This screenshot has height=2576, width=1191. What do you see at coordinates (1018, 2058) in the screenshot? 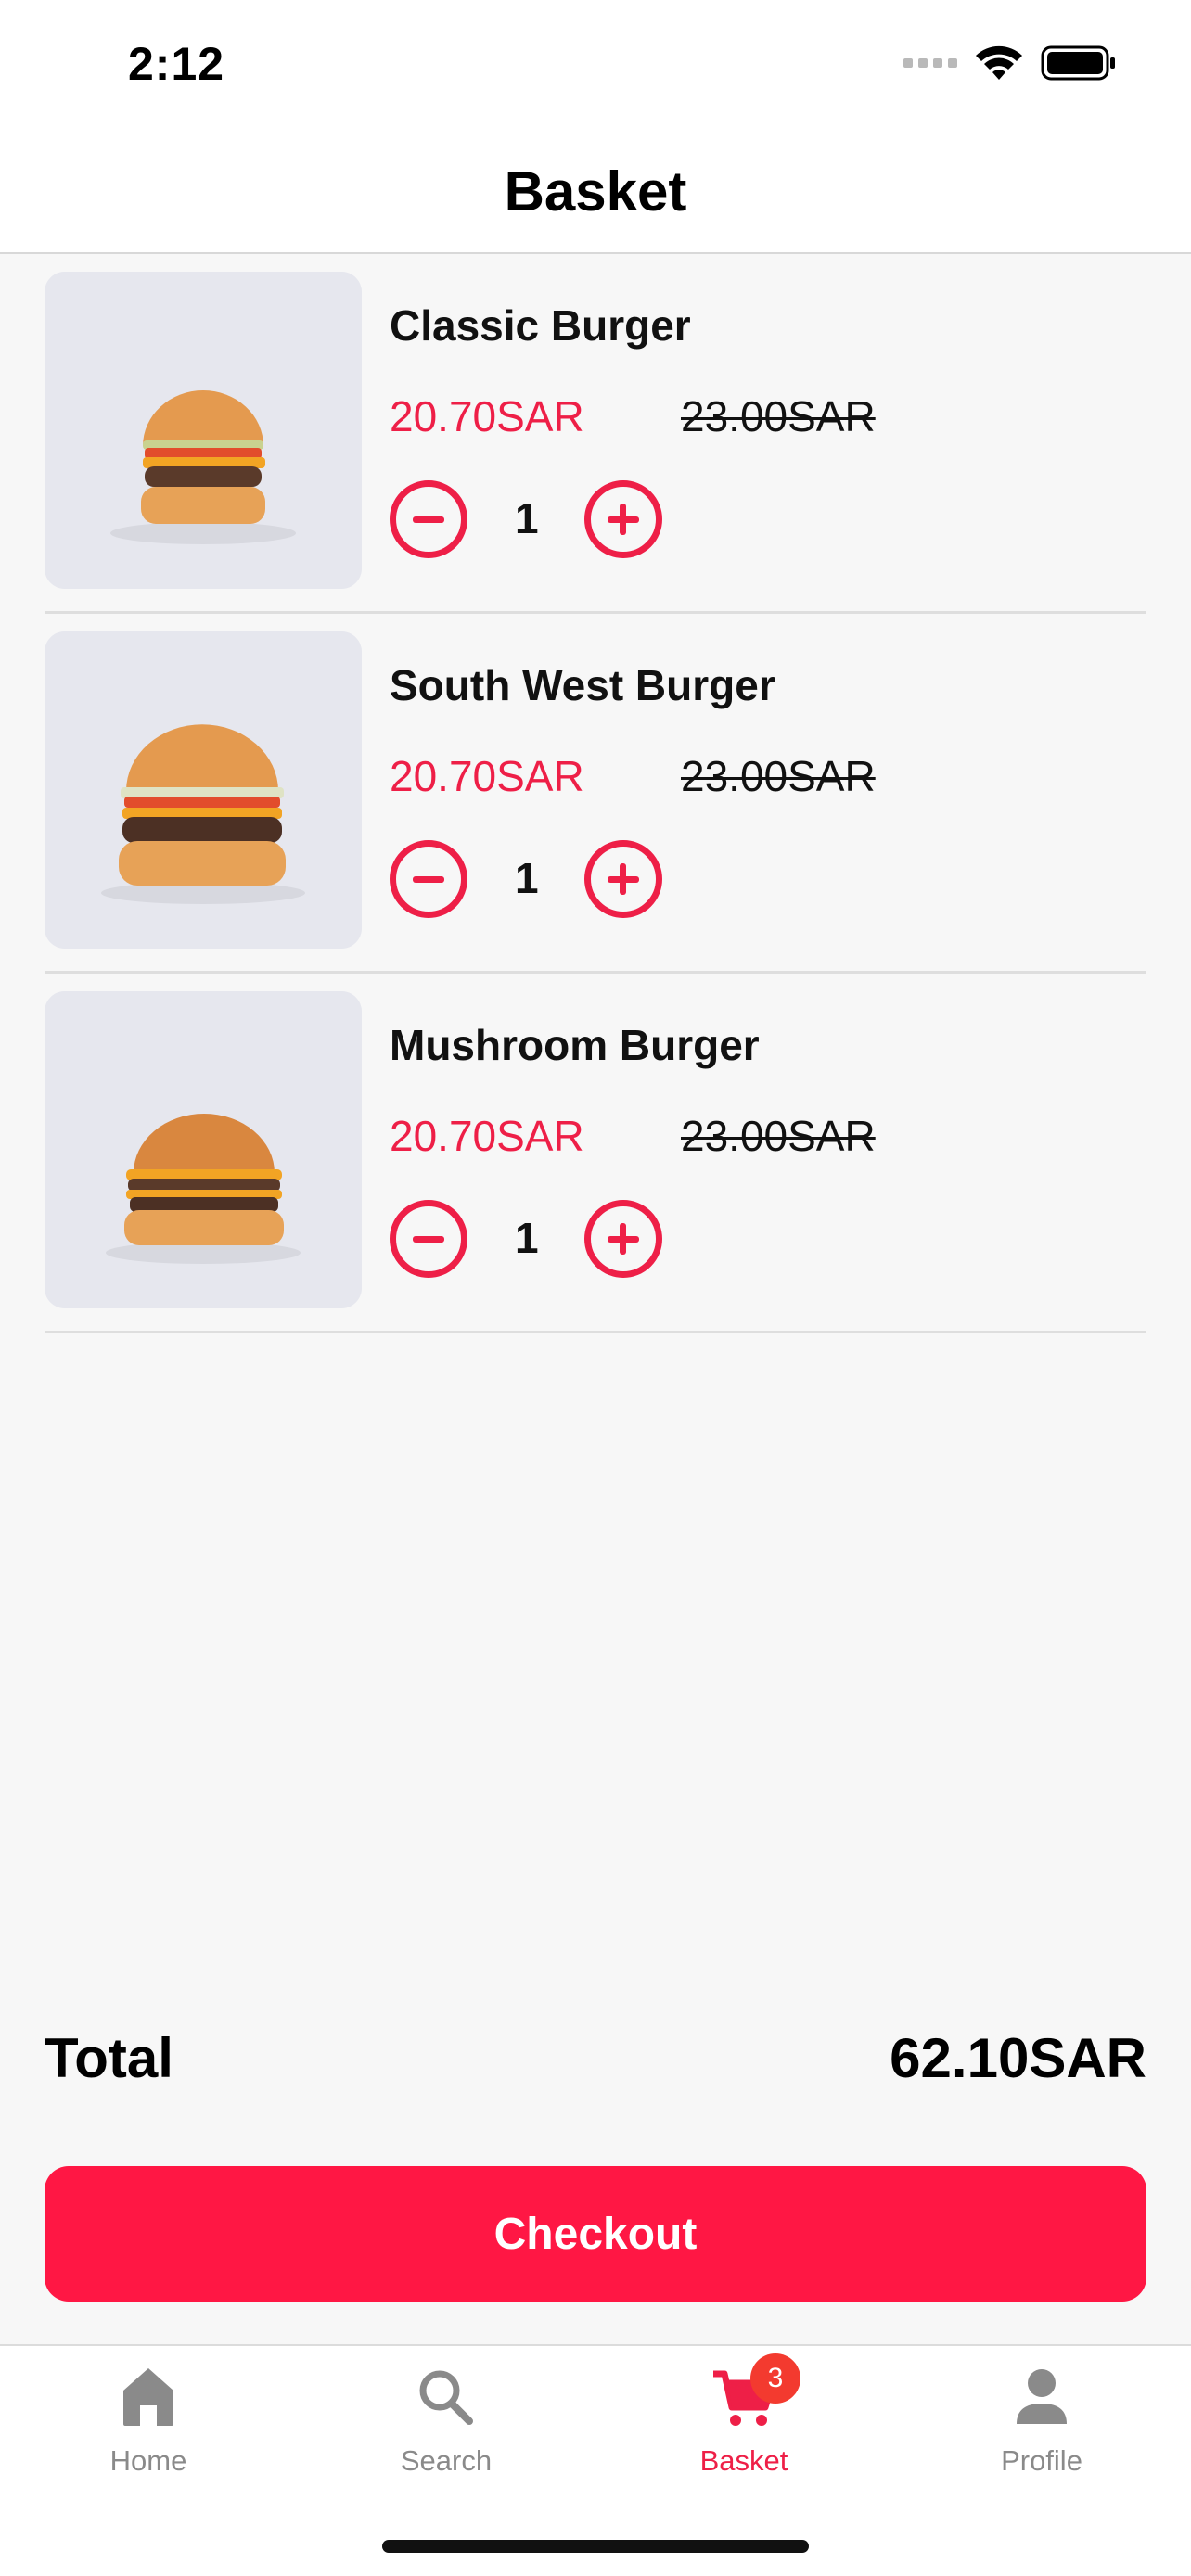
I see `total-value: 62.10SAR` at bounding box center [1018, 2058].